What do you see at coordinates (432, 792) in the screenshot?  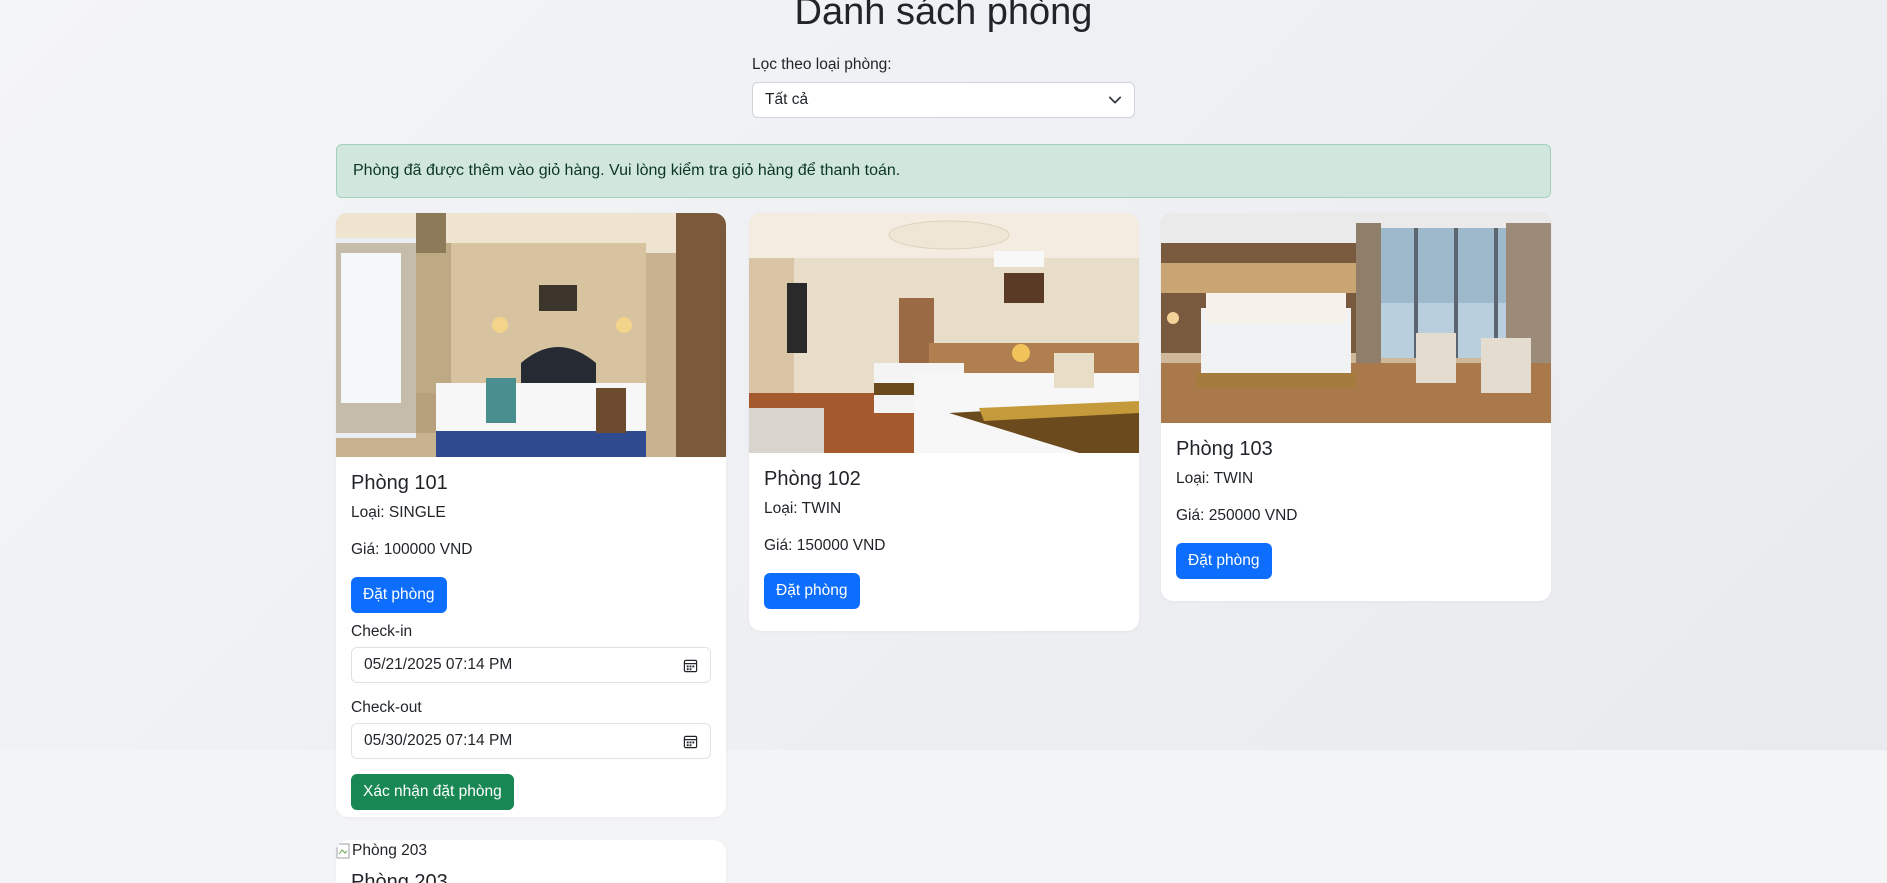 I see `confirm-booking-button: Xác nhận đặt phòng` at bounding box center [432, 792].